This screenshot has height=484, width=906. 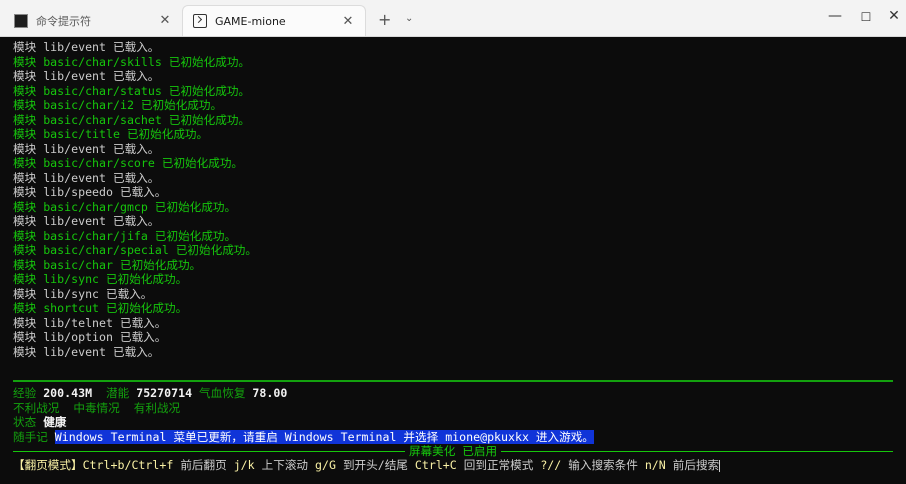 What do you see at coordinates (720, 465) in the screenshot?
I see `text-cursor` at bounding box center [720, 465].